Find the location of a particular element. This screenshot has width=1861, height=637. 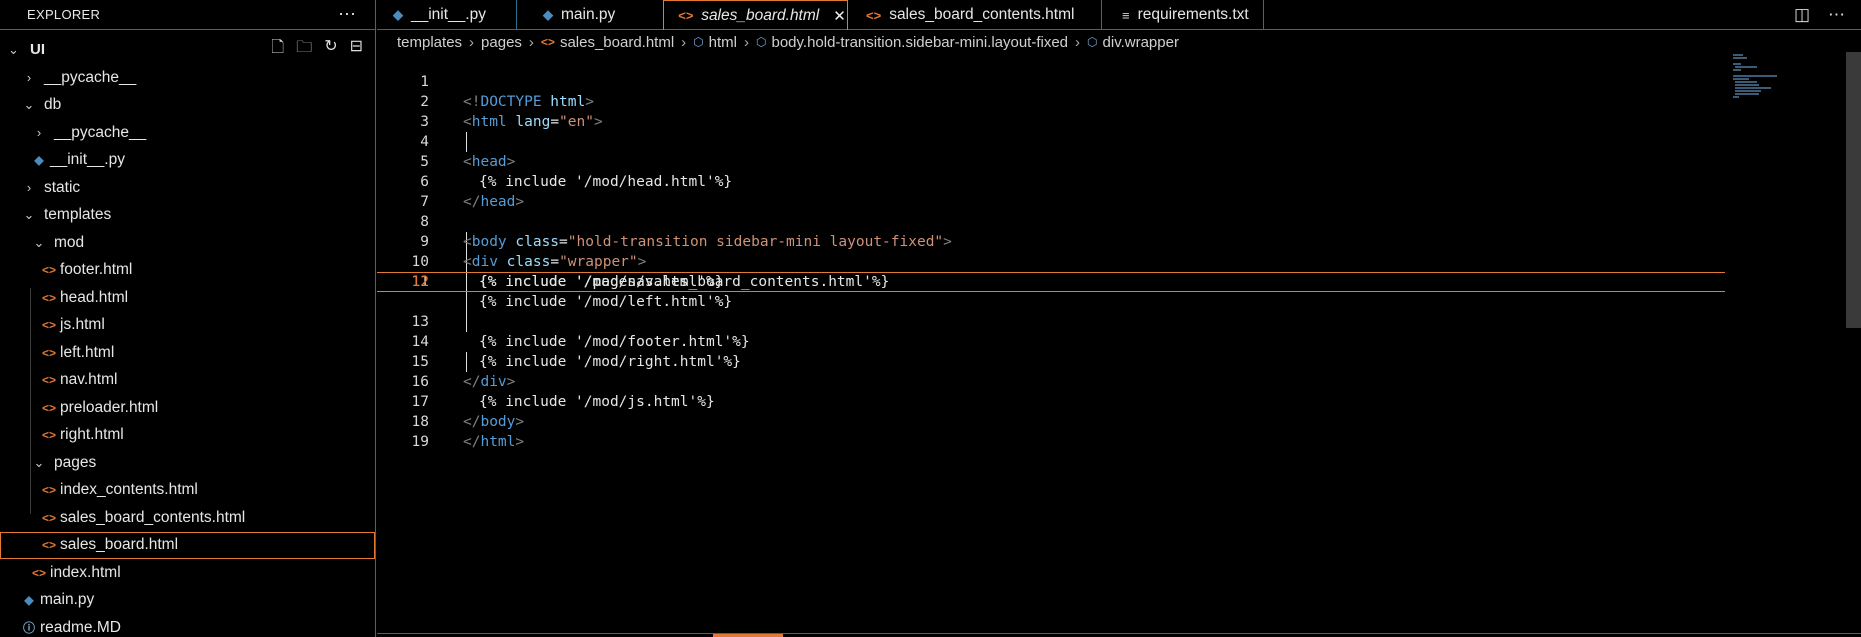

code-line: 4 <head> is located at coordinates (1051, 141).